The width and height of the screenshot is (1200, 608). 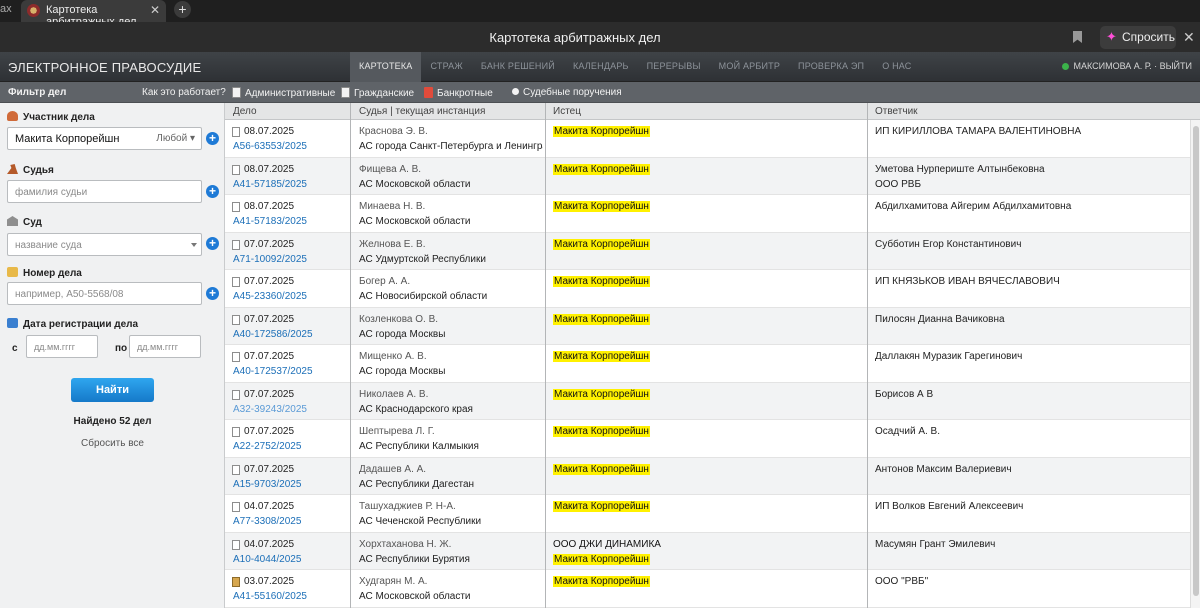 I want to click on scroll-thumb, so click(x=1196, y=361).